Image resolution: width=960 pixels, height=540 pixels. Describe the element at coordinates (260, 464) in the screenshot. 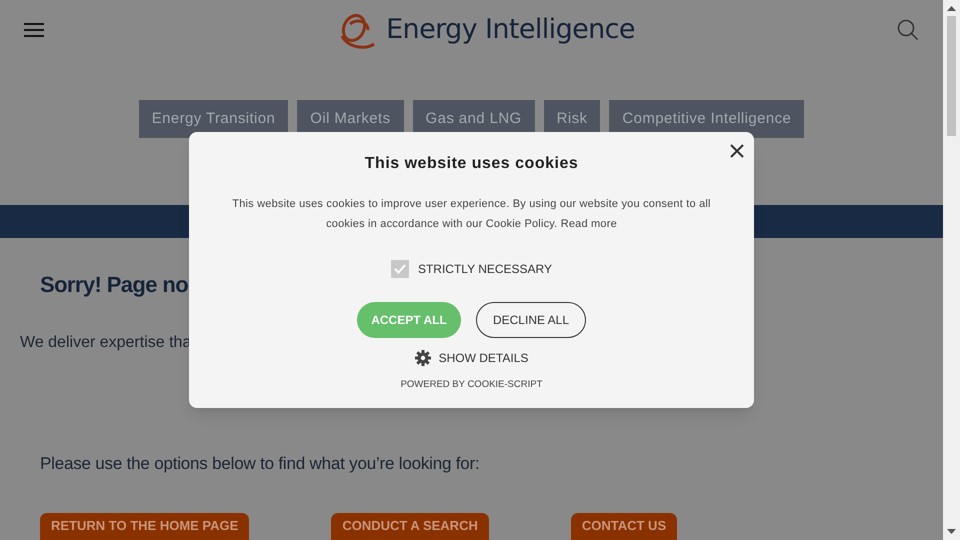

I see `prompt-text: Please use the options below to find what you’re looking for:` at that location.